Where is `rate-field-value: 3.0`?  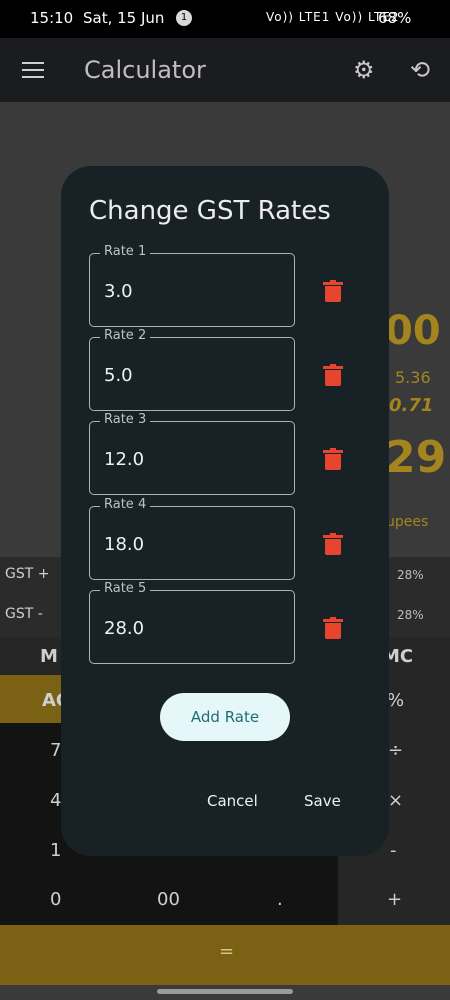 rate-field-value: 3.0 is located at coordinates (118, 291).